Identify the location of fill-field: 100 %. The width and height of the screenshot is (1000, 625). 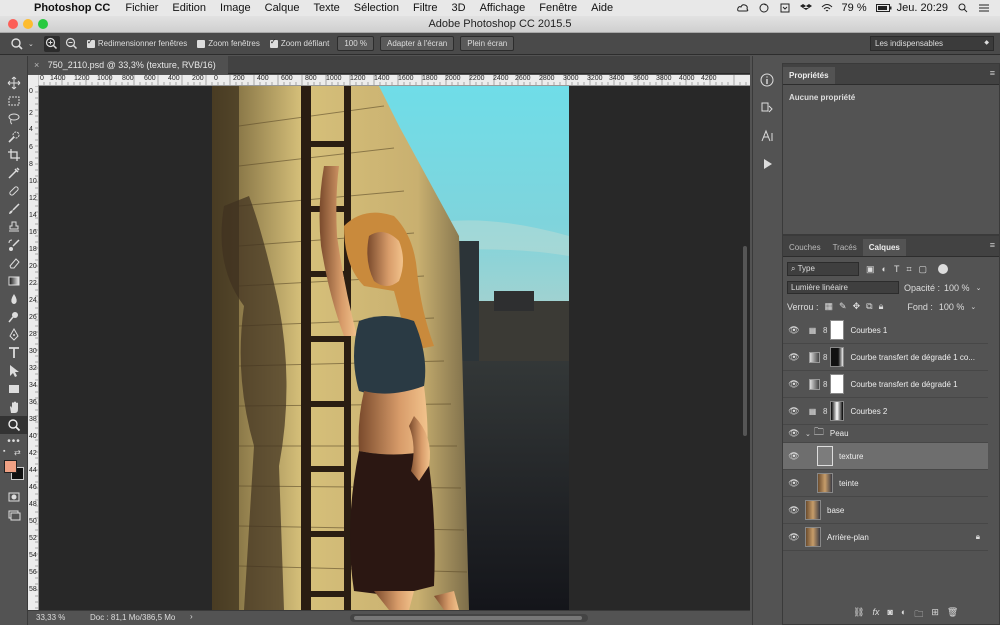
(952, 307).